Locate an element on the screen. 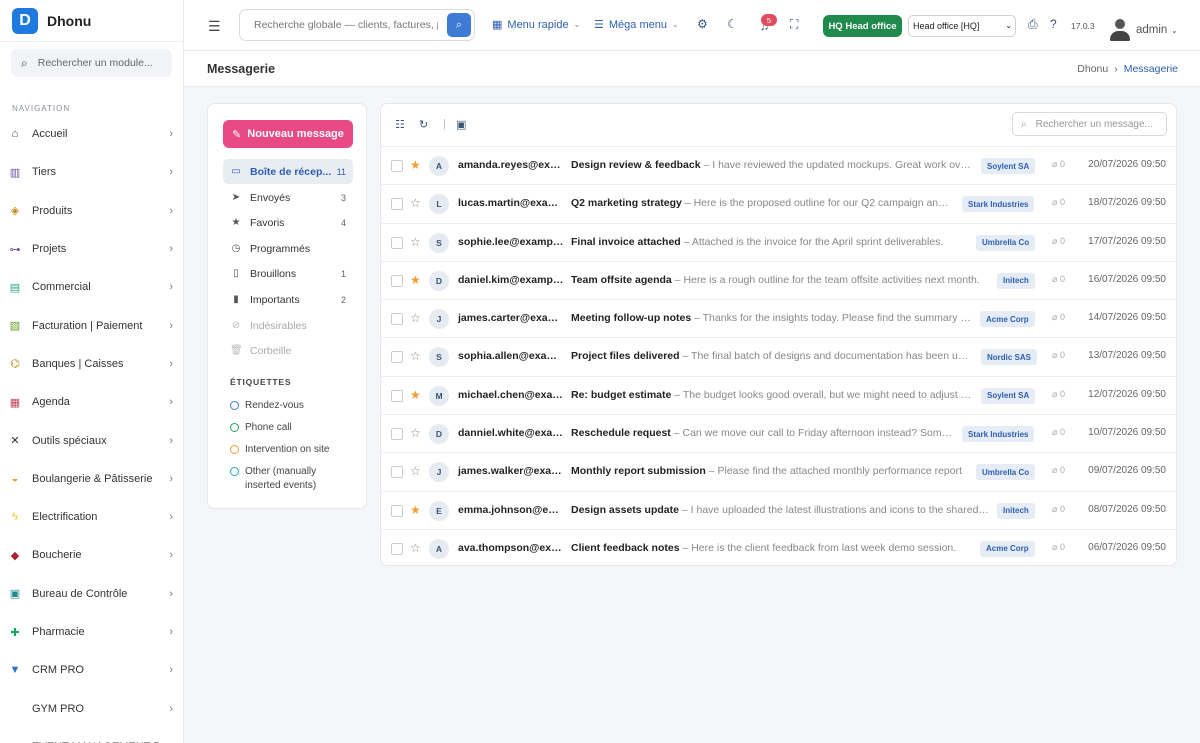  print-icon: ⎙ is located at coordinates (1033, 24).